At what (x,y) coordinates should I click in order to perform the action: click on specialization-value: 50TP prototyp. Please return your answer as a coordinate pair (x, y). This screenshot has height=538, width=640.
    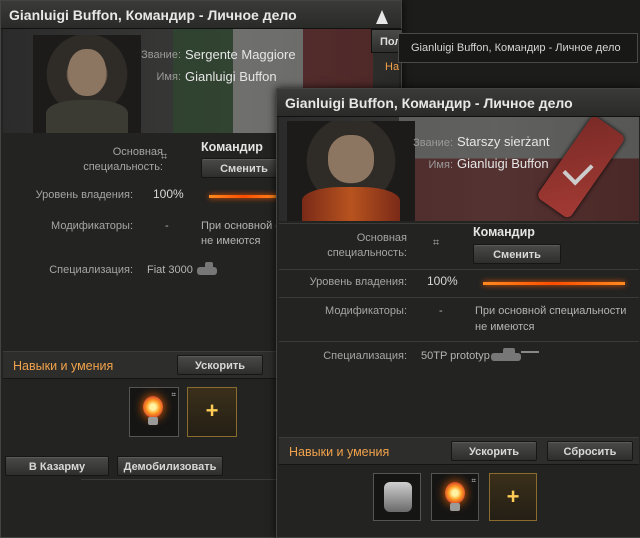
    Looking at the image, I should click on (455, 356).